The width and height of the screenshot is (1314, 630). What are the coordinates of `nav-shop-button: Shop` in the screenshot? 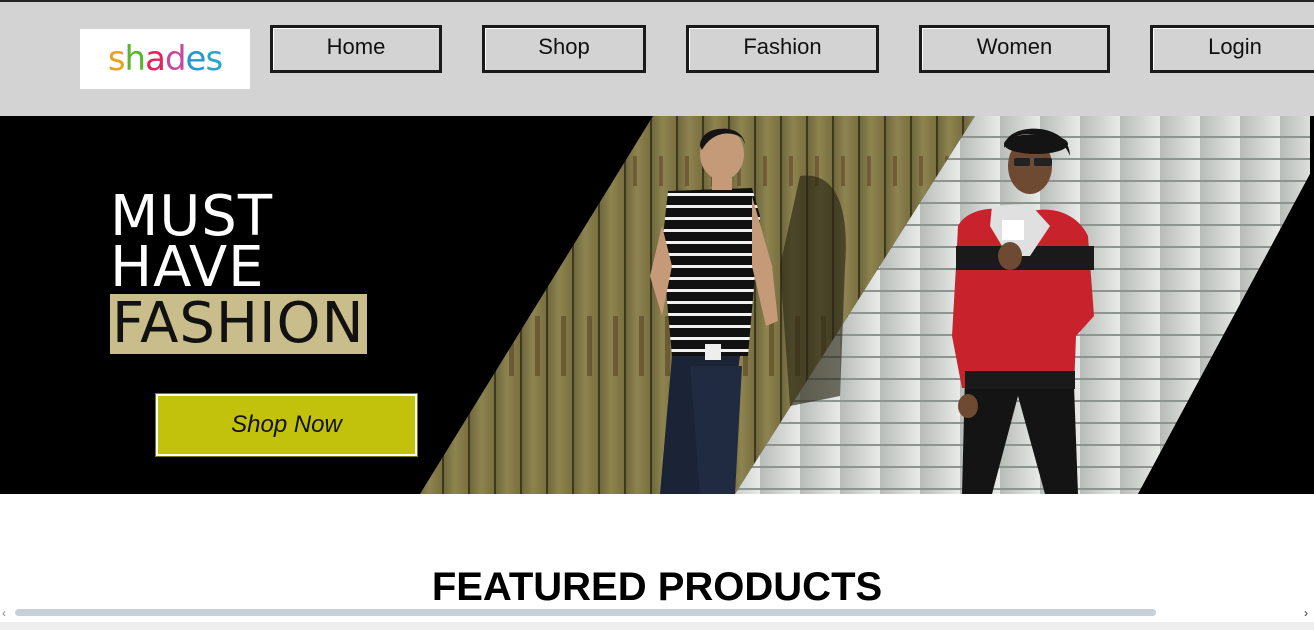 It's located at (564, 49).